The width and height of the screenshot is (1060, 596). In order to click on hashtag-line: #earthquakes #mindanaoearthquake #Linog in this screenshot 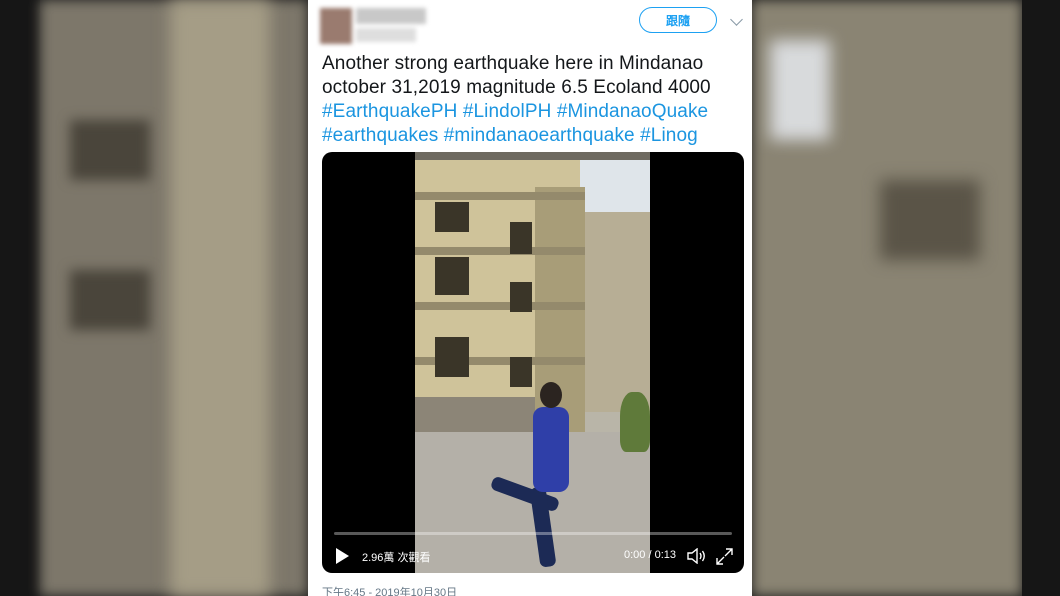, I will do `click(535, 136)`.